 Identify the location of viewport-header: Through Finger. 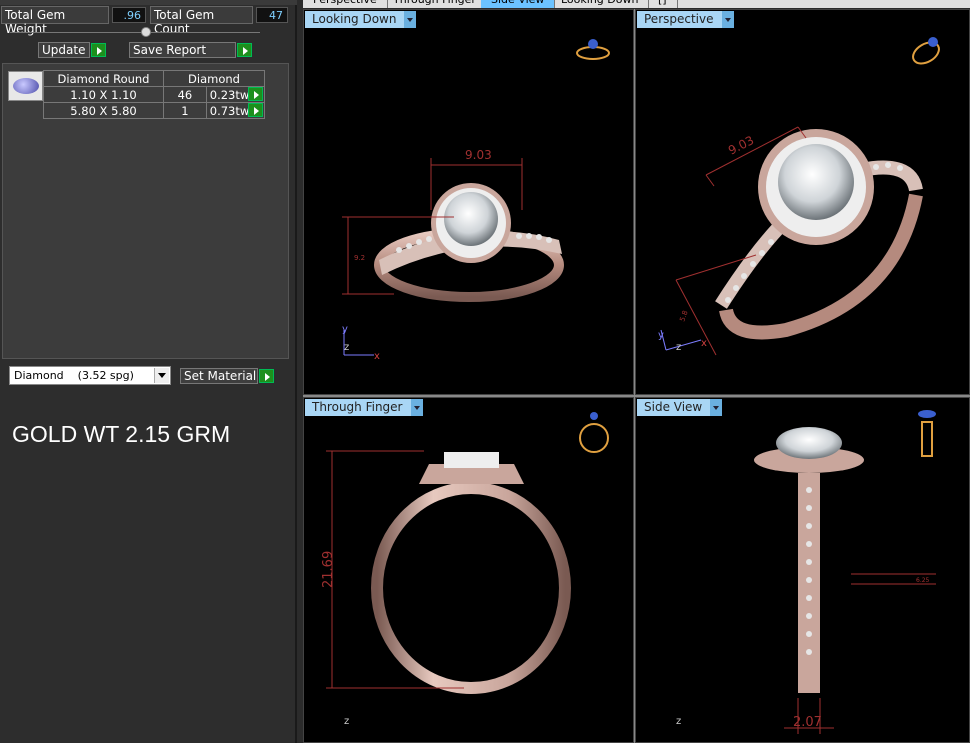
(364, 407).